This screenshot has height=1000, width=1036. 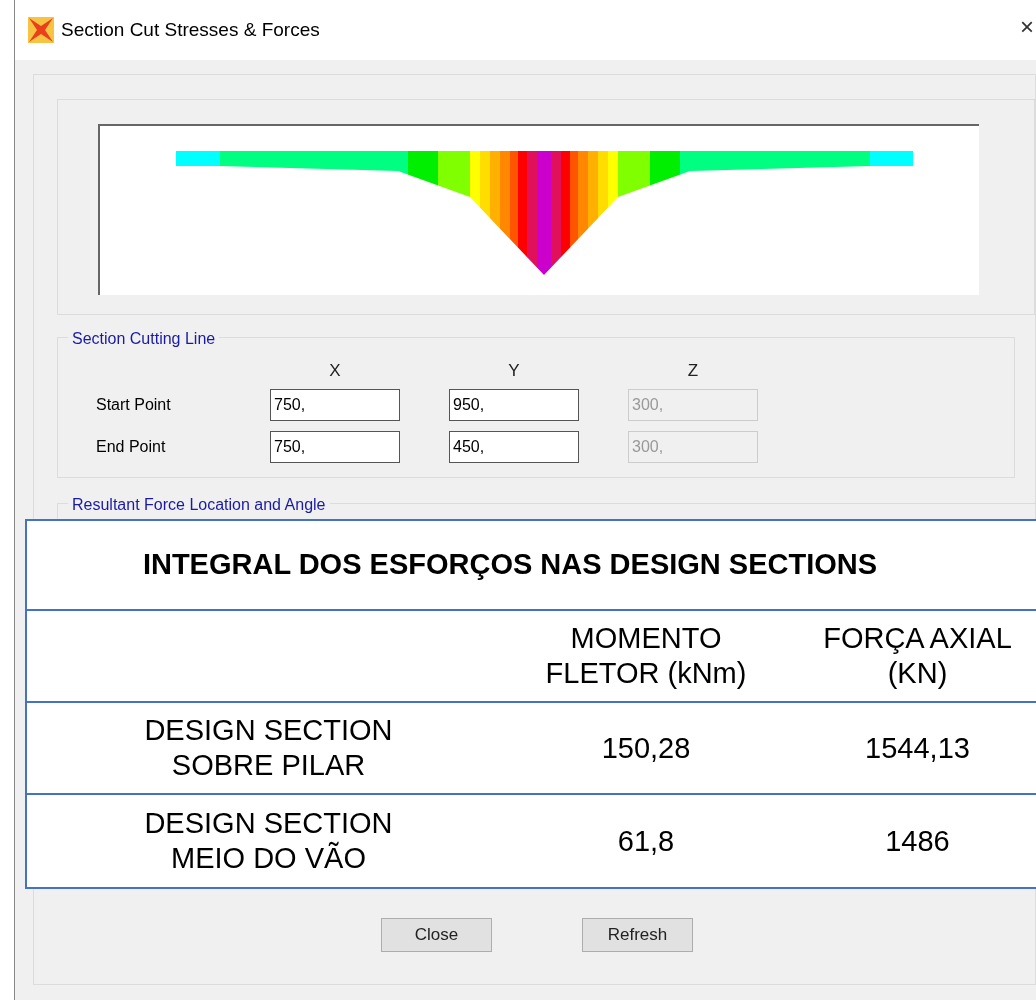 I want to click on table-cell: 150,28, so click(x=646, y=748).